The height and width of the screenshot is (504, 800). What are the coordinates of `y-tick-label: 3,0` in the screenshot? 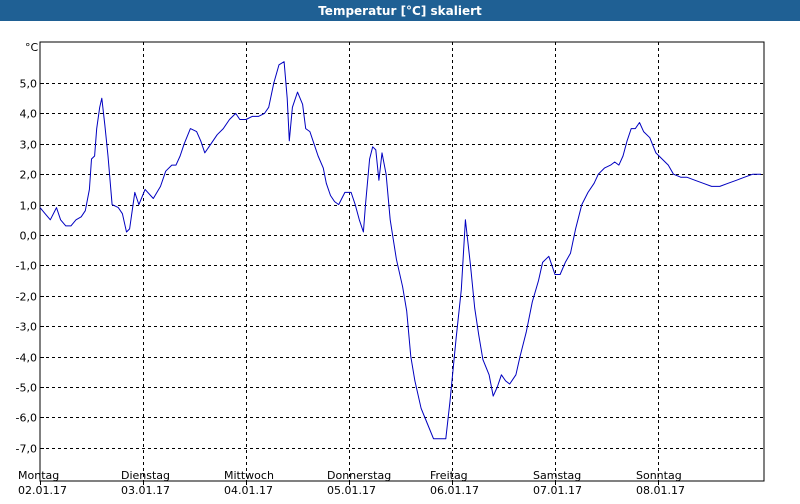 It's located at (29, 145).